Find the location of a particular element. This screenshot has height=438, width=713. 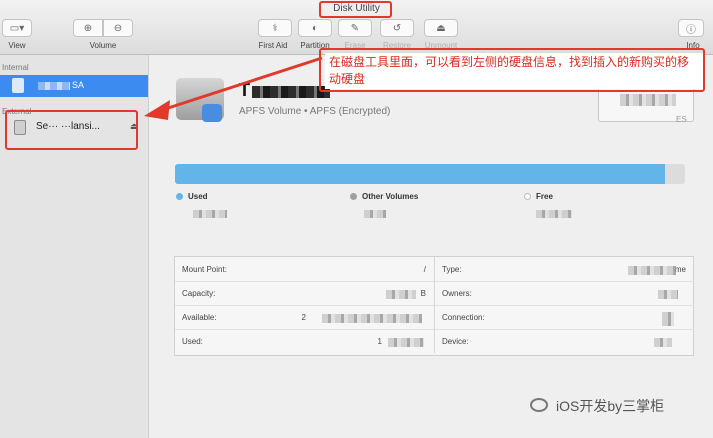

arrow-head is located at coordinates (157, 110).